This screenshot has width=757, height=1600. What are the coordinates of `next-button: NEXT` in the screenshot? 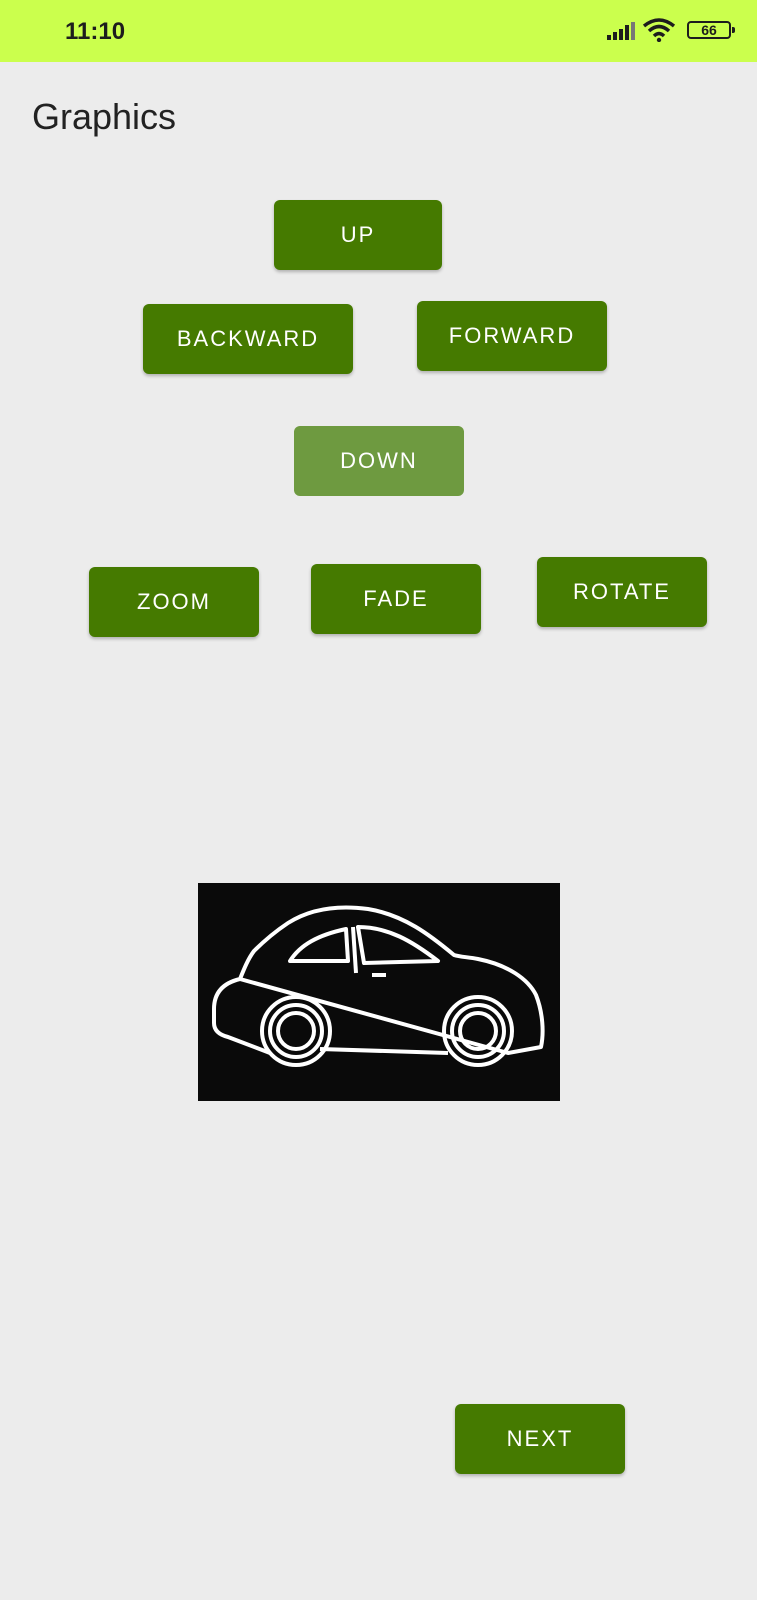 It's located at (540, 1439).